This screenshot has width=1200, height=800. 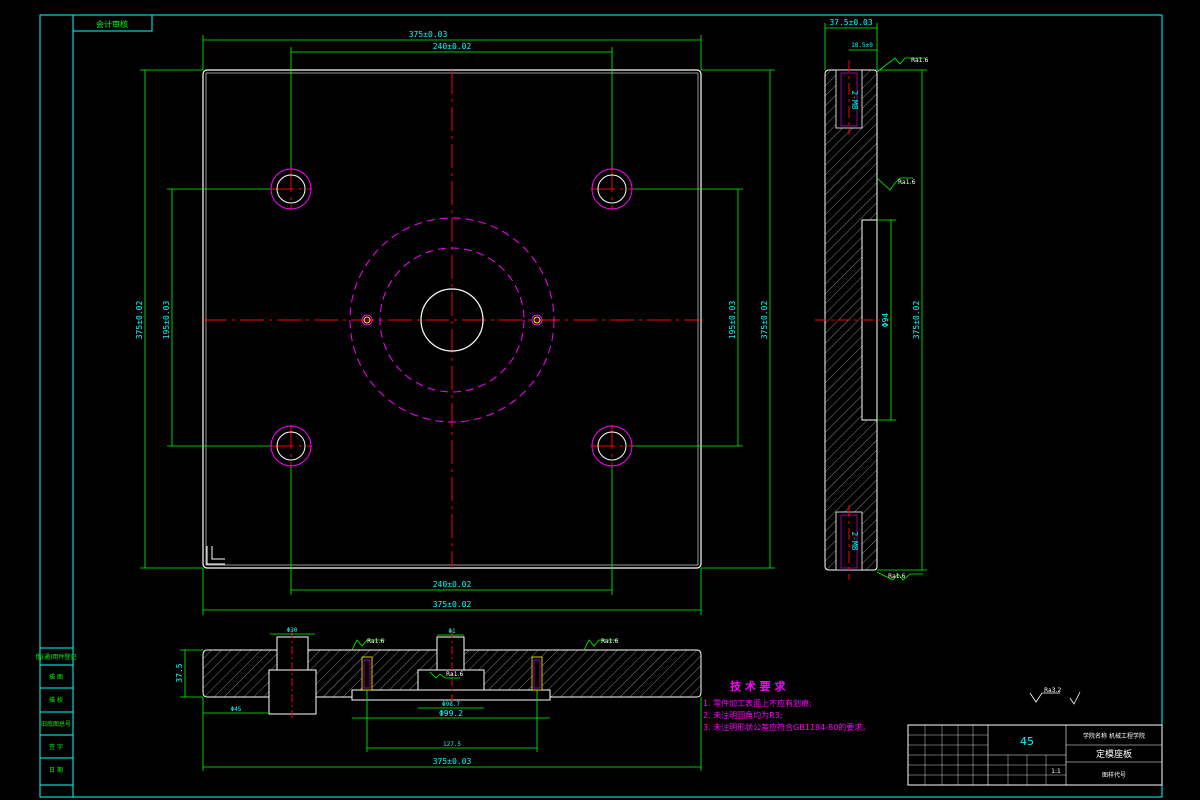 What do you see at coordinates (56, 716) in the screenshot?
I see `left-strip-table: 借(通)用件登记 描 图 描 校 旧底图总号 签 字 日 期` at bounding box center [56, 716].